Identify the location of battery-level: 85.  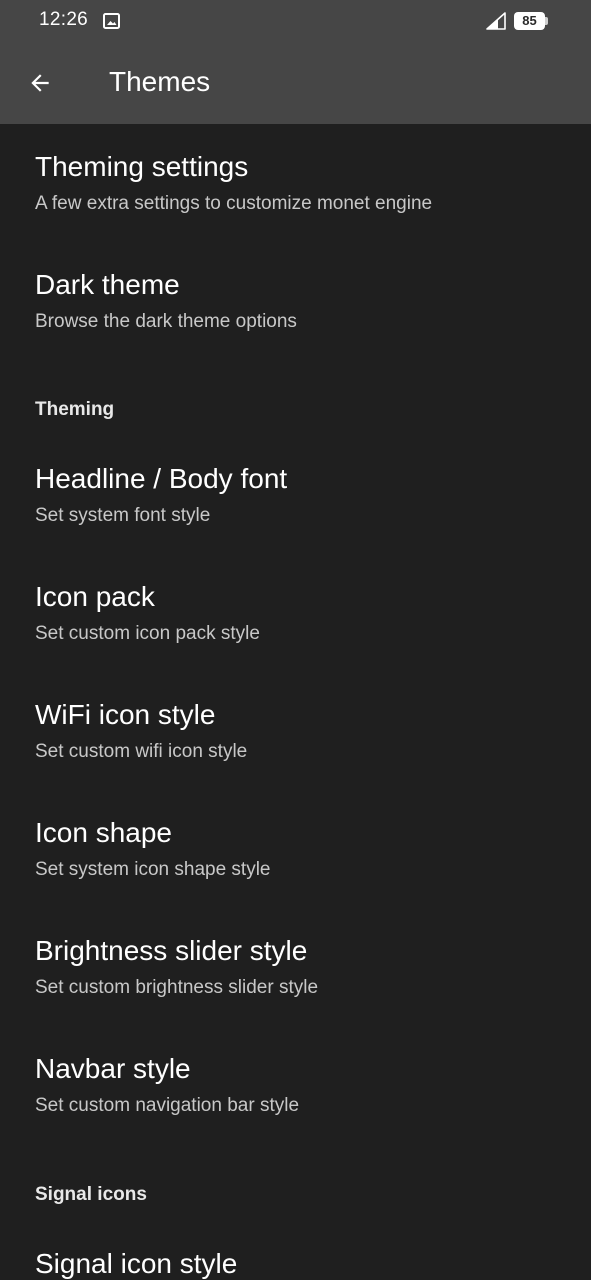
(529, 20).